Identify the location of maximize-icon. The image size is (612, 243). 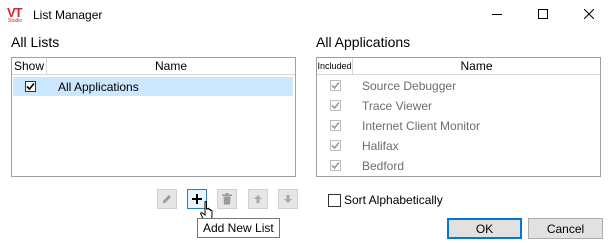
(543, 15).